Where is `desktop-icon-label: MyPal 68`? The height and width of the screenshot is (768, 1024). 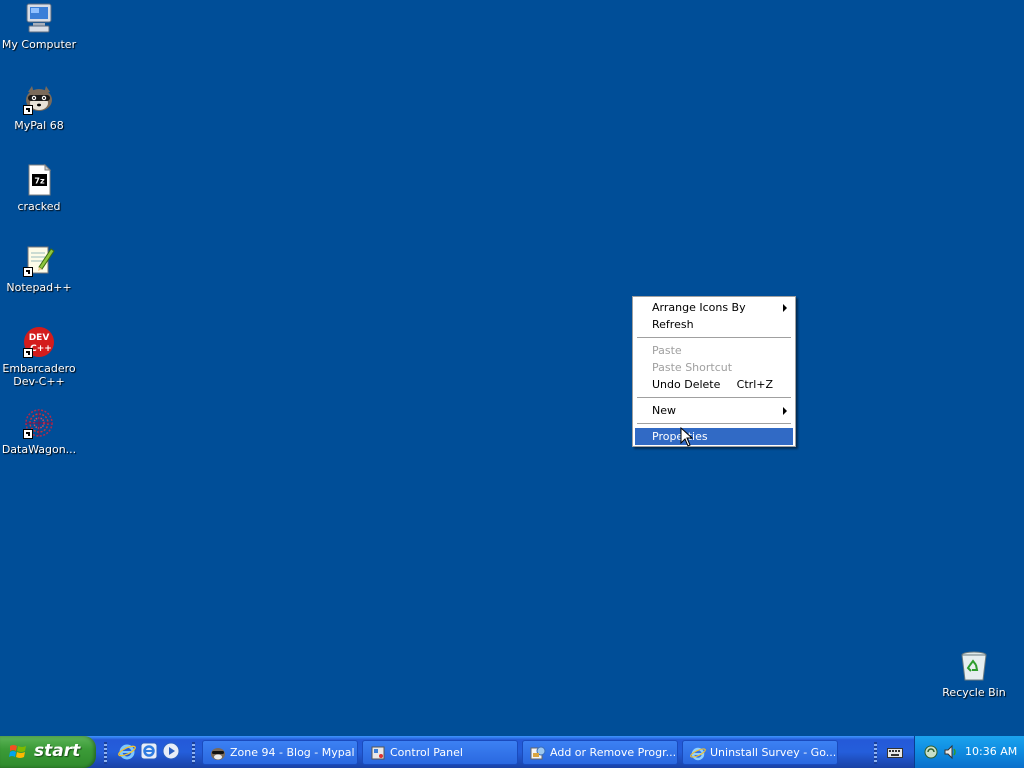 desktop-icon-label: MyPal 68 is located at coordinates (39, 125).